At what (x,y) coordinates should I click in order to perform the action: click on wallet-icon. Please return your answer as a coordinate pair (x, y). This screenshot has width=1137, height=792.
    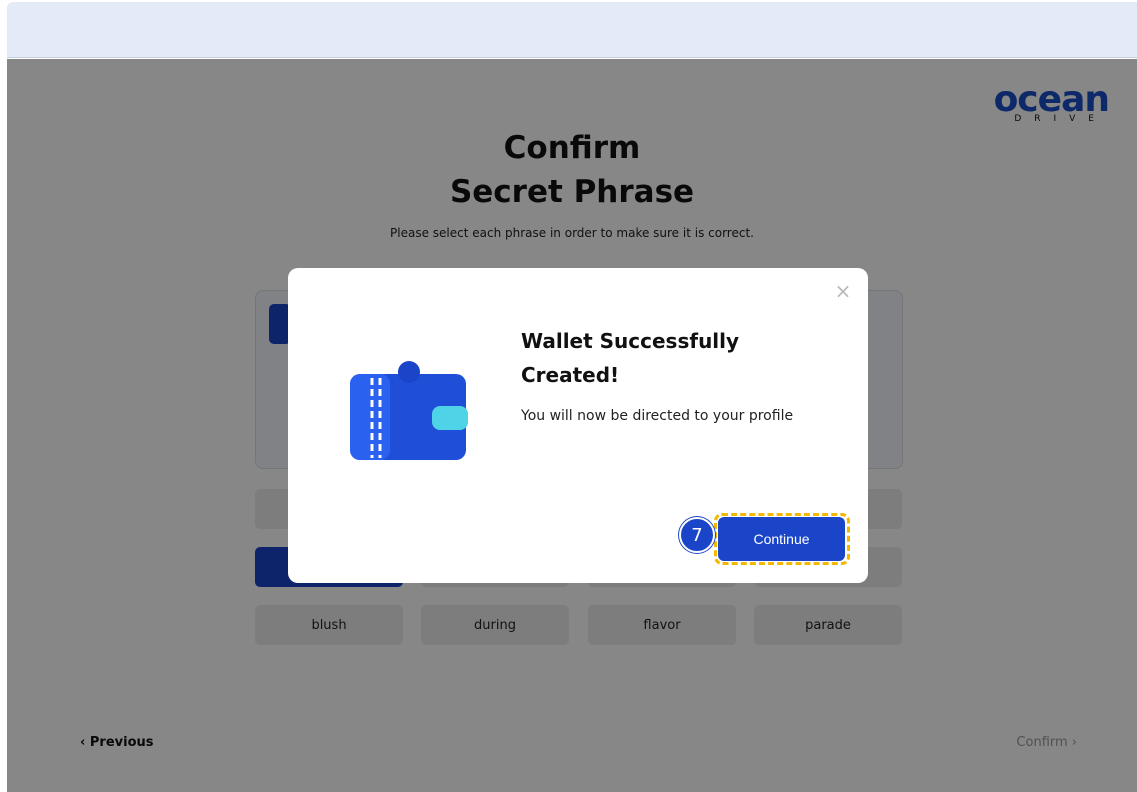
    Looking at the image, I should click on (409, 410).